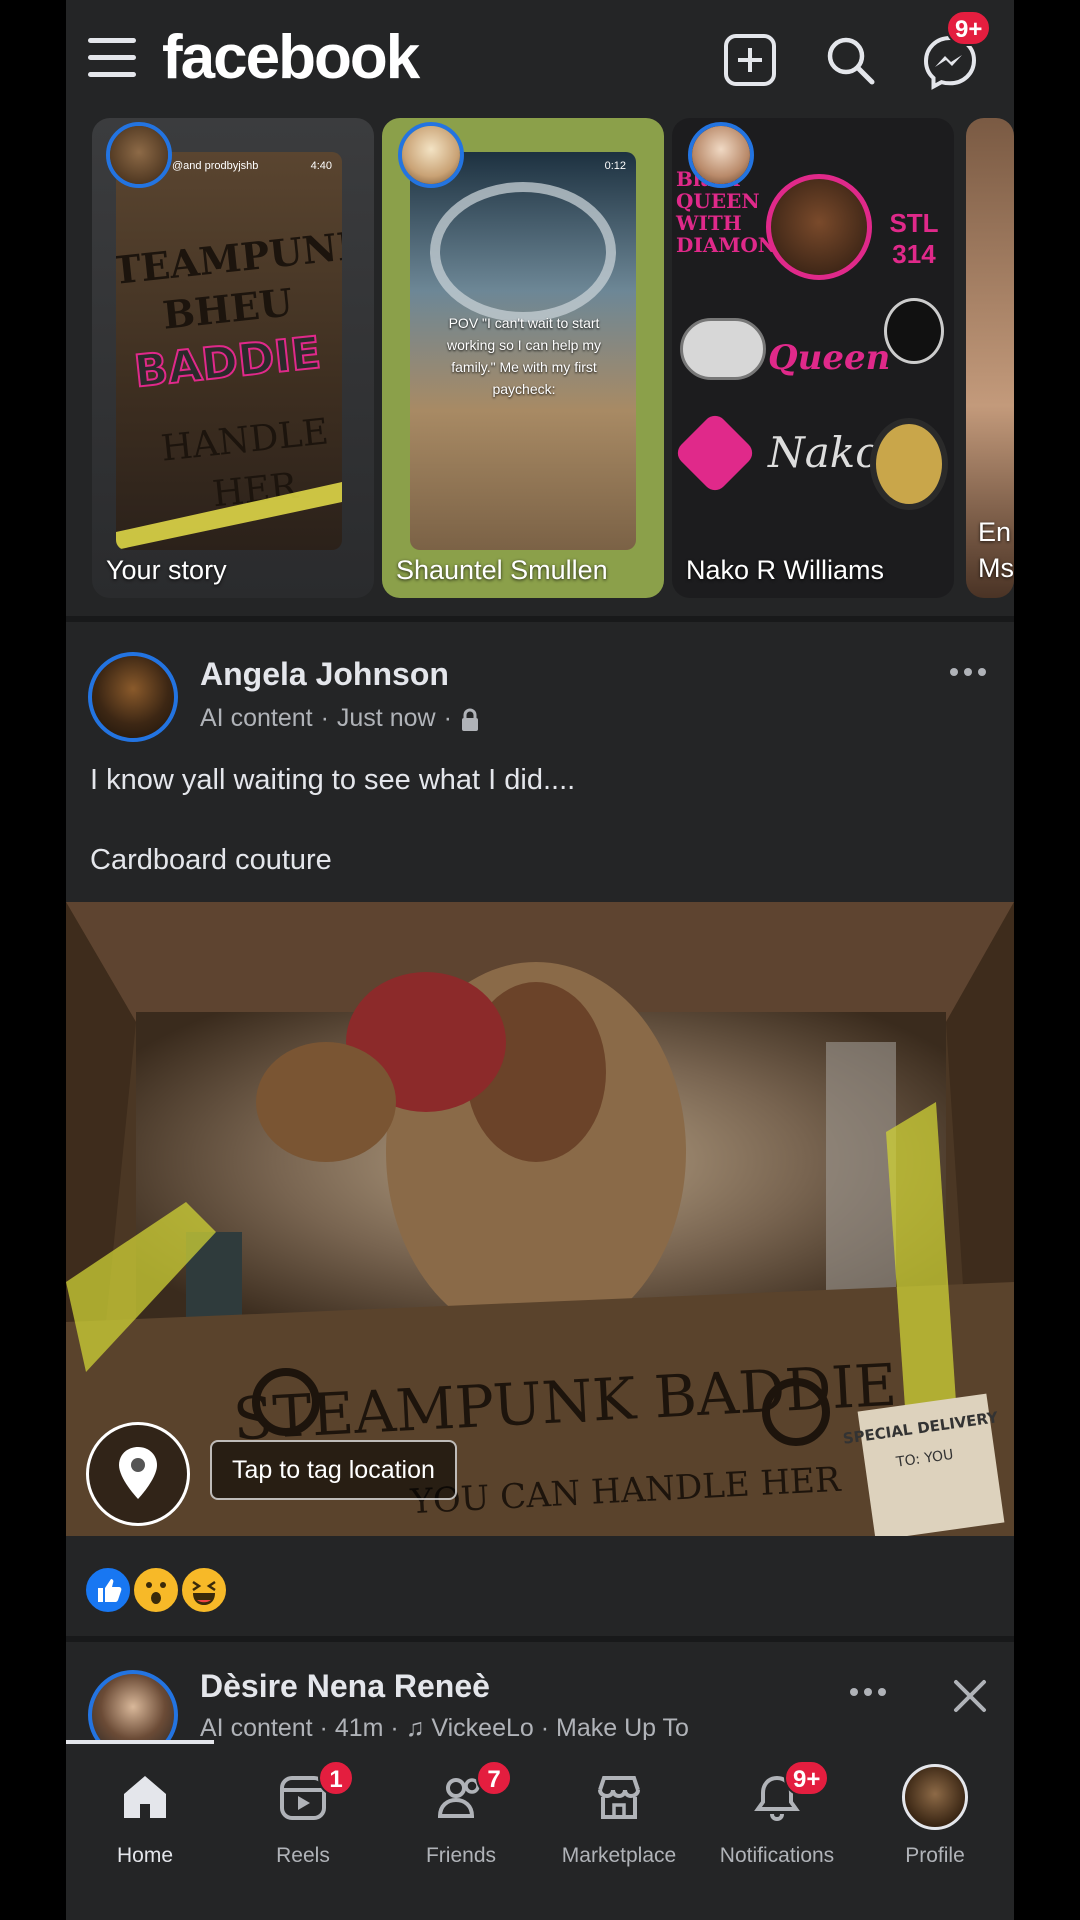 The image size is (1080, 1920). Describe the element at coordinates (138, 1474) in the screenshot. I see `location-pin-icon` at that location.